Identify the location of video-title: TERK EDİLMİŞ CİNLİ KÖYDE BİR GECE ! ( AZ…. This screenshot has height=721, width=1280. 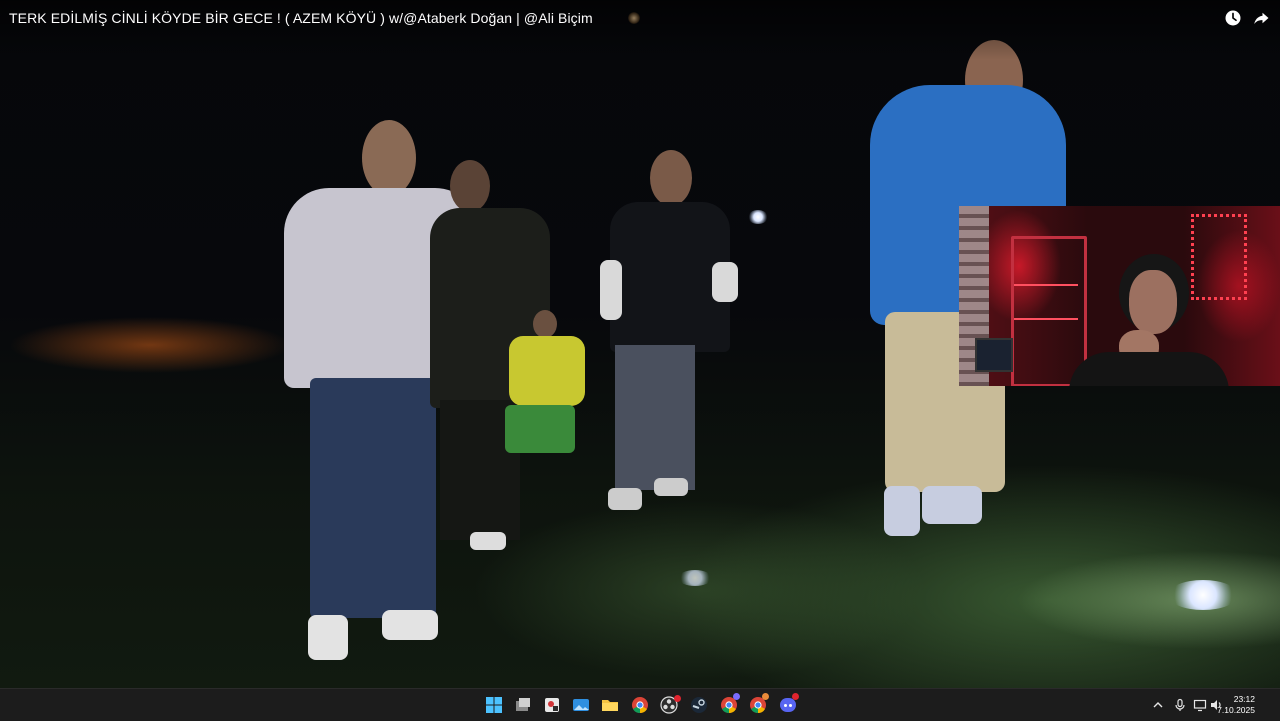
(301, 18).